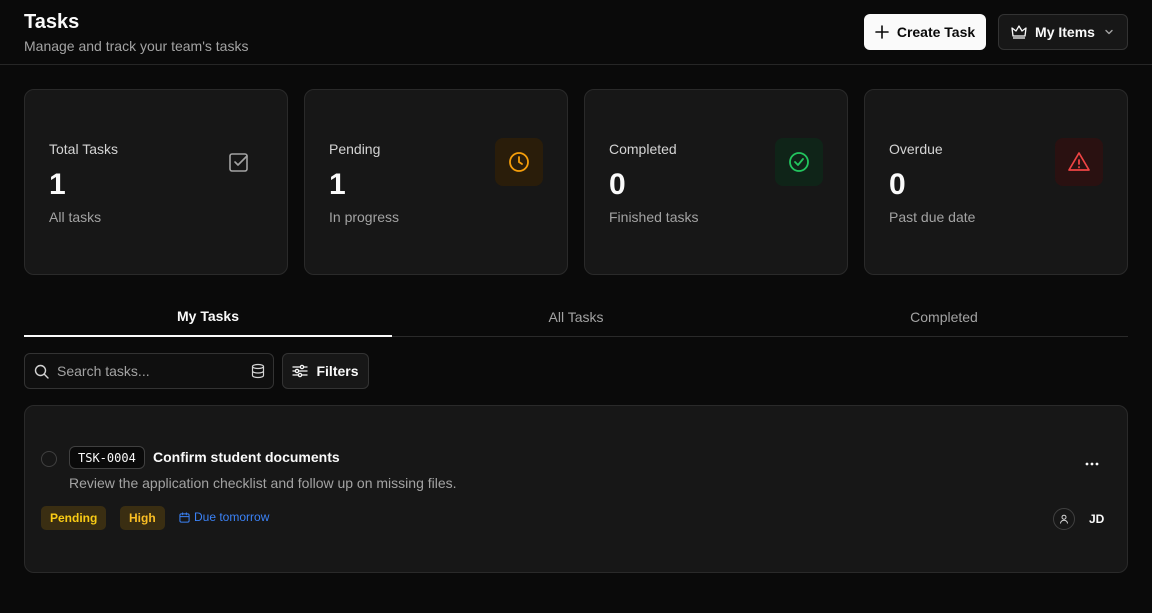 The image size is (1152, 613). What do you see at coordinates (1097, 519) in the screenshot?
I see `assignee-initials: JD` at bounding box center [1097, 519].